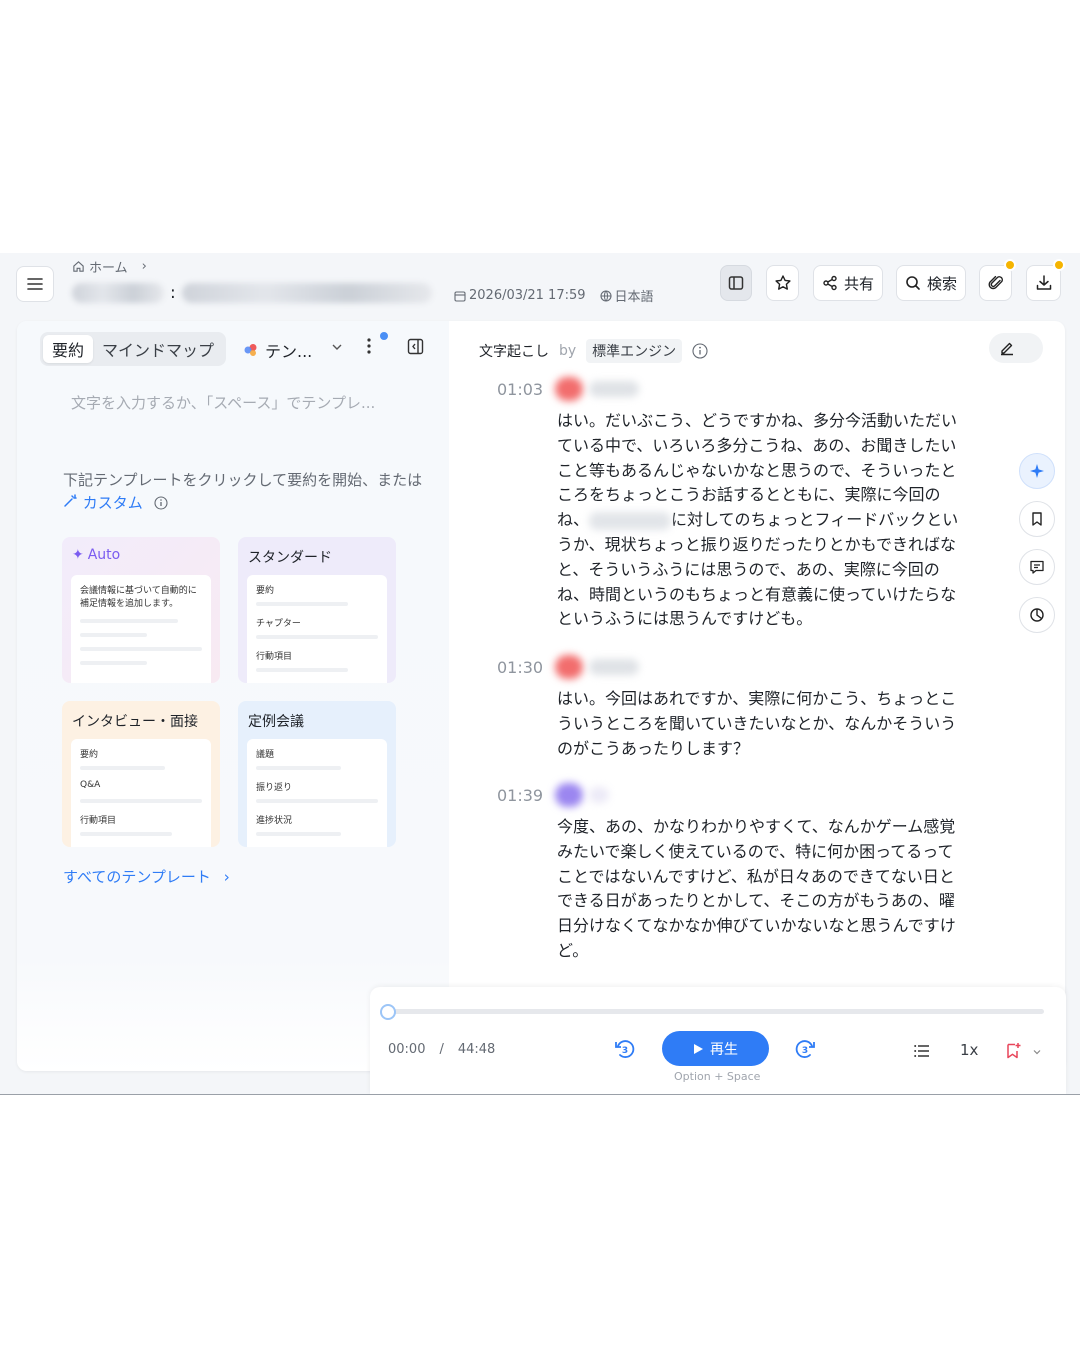 This screenshot has height=1350, width=1080. I want to click on ai-assist-button, so click(1037, 471).